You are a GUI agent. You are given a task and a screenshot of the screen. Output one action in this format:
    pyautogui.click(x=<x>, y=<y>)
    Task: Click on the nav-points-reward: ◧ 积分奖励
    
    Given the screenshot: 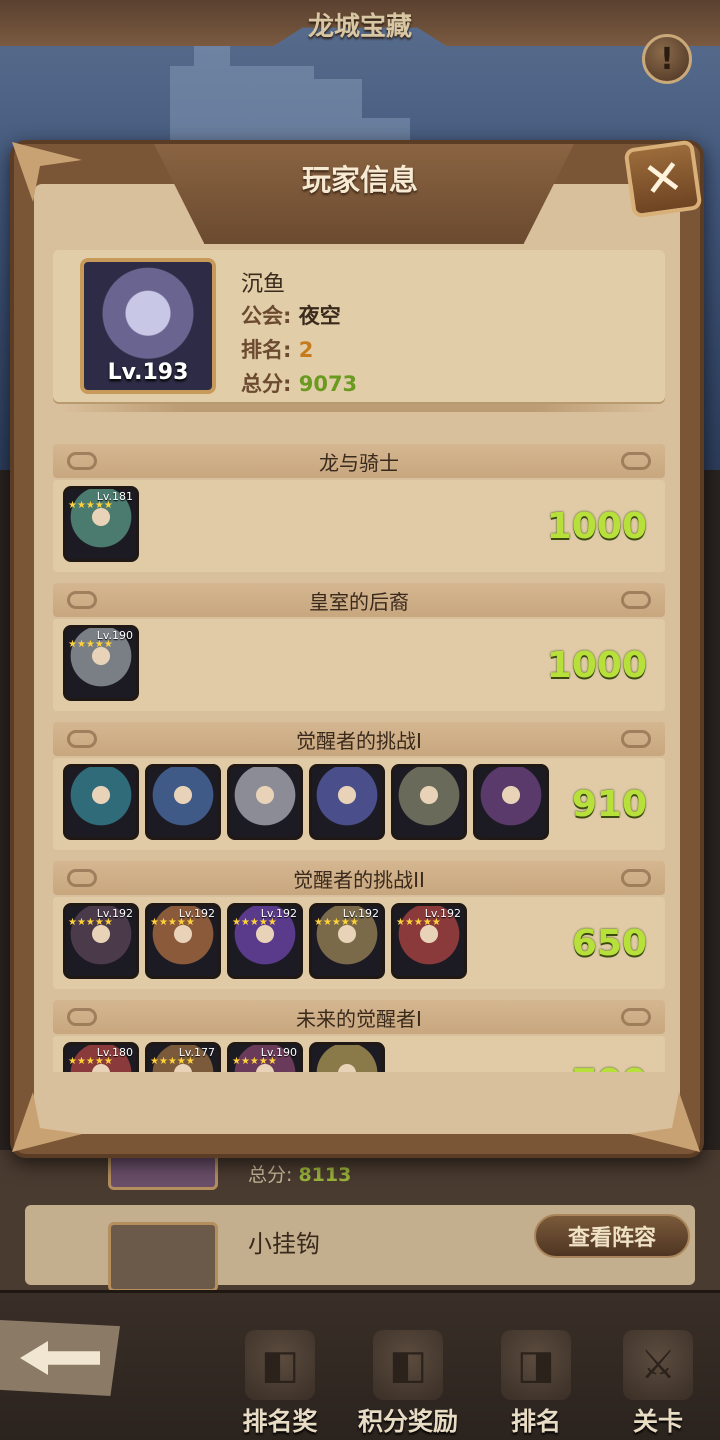 What is the action you would take?
    pyautogui.click(x=408, y=1385)
    